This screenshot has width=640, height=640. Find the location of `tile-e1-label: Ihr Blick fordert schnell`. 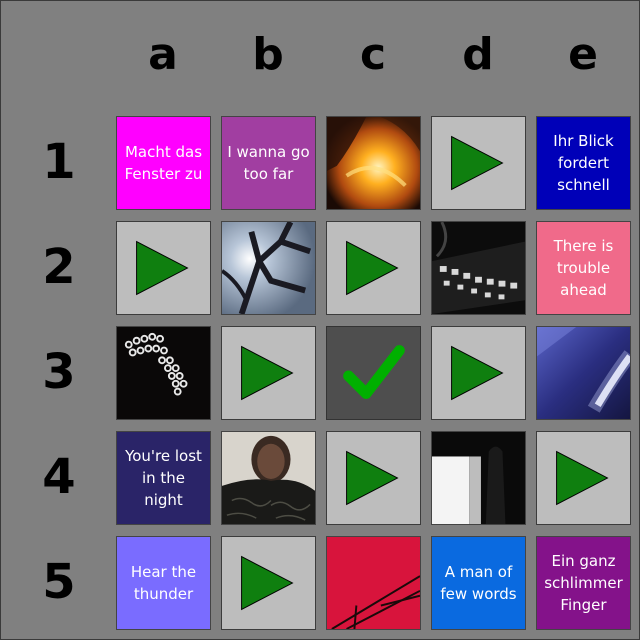

tile-e1-label: Ihr Blick fordert schnell is located at coordinates (583, 163).